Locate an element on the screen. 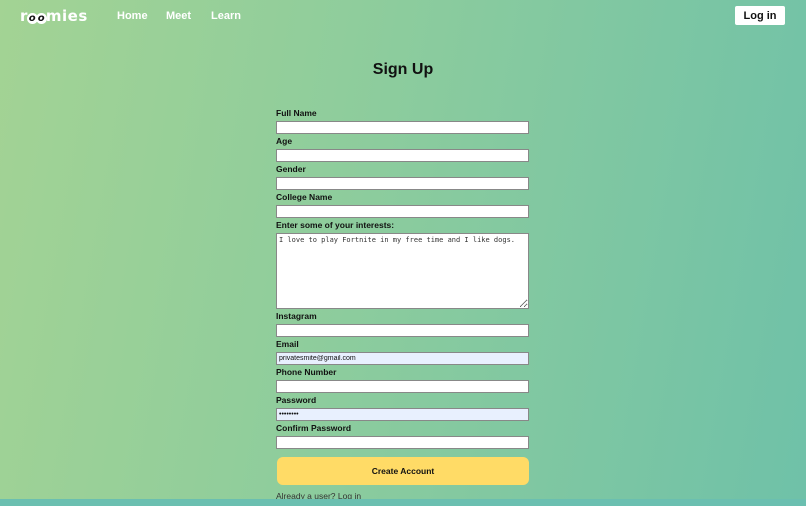  nav-meet-link: Meet is located at coordinates (178, 16).